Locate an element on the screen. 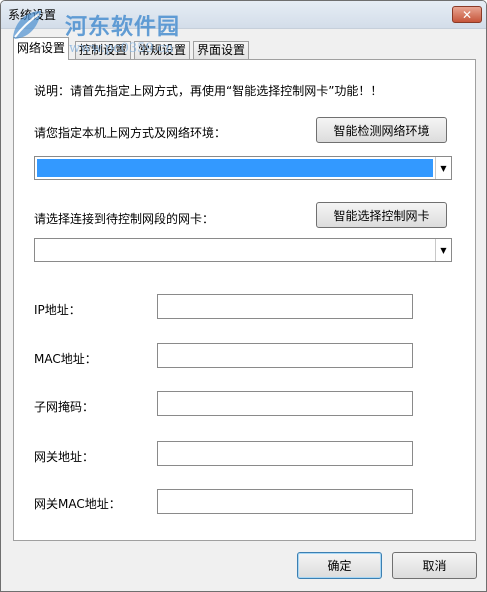 This screenshot has height=592, width=487. mac-address-field is located at coordinates (285, 355).